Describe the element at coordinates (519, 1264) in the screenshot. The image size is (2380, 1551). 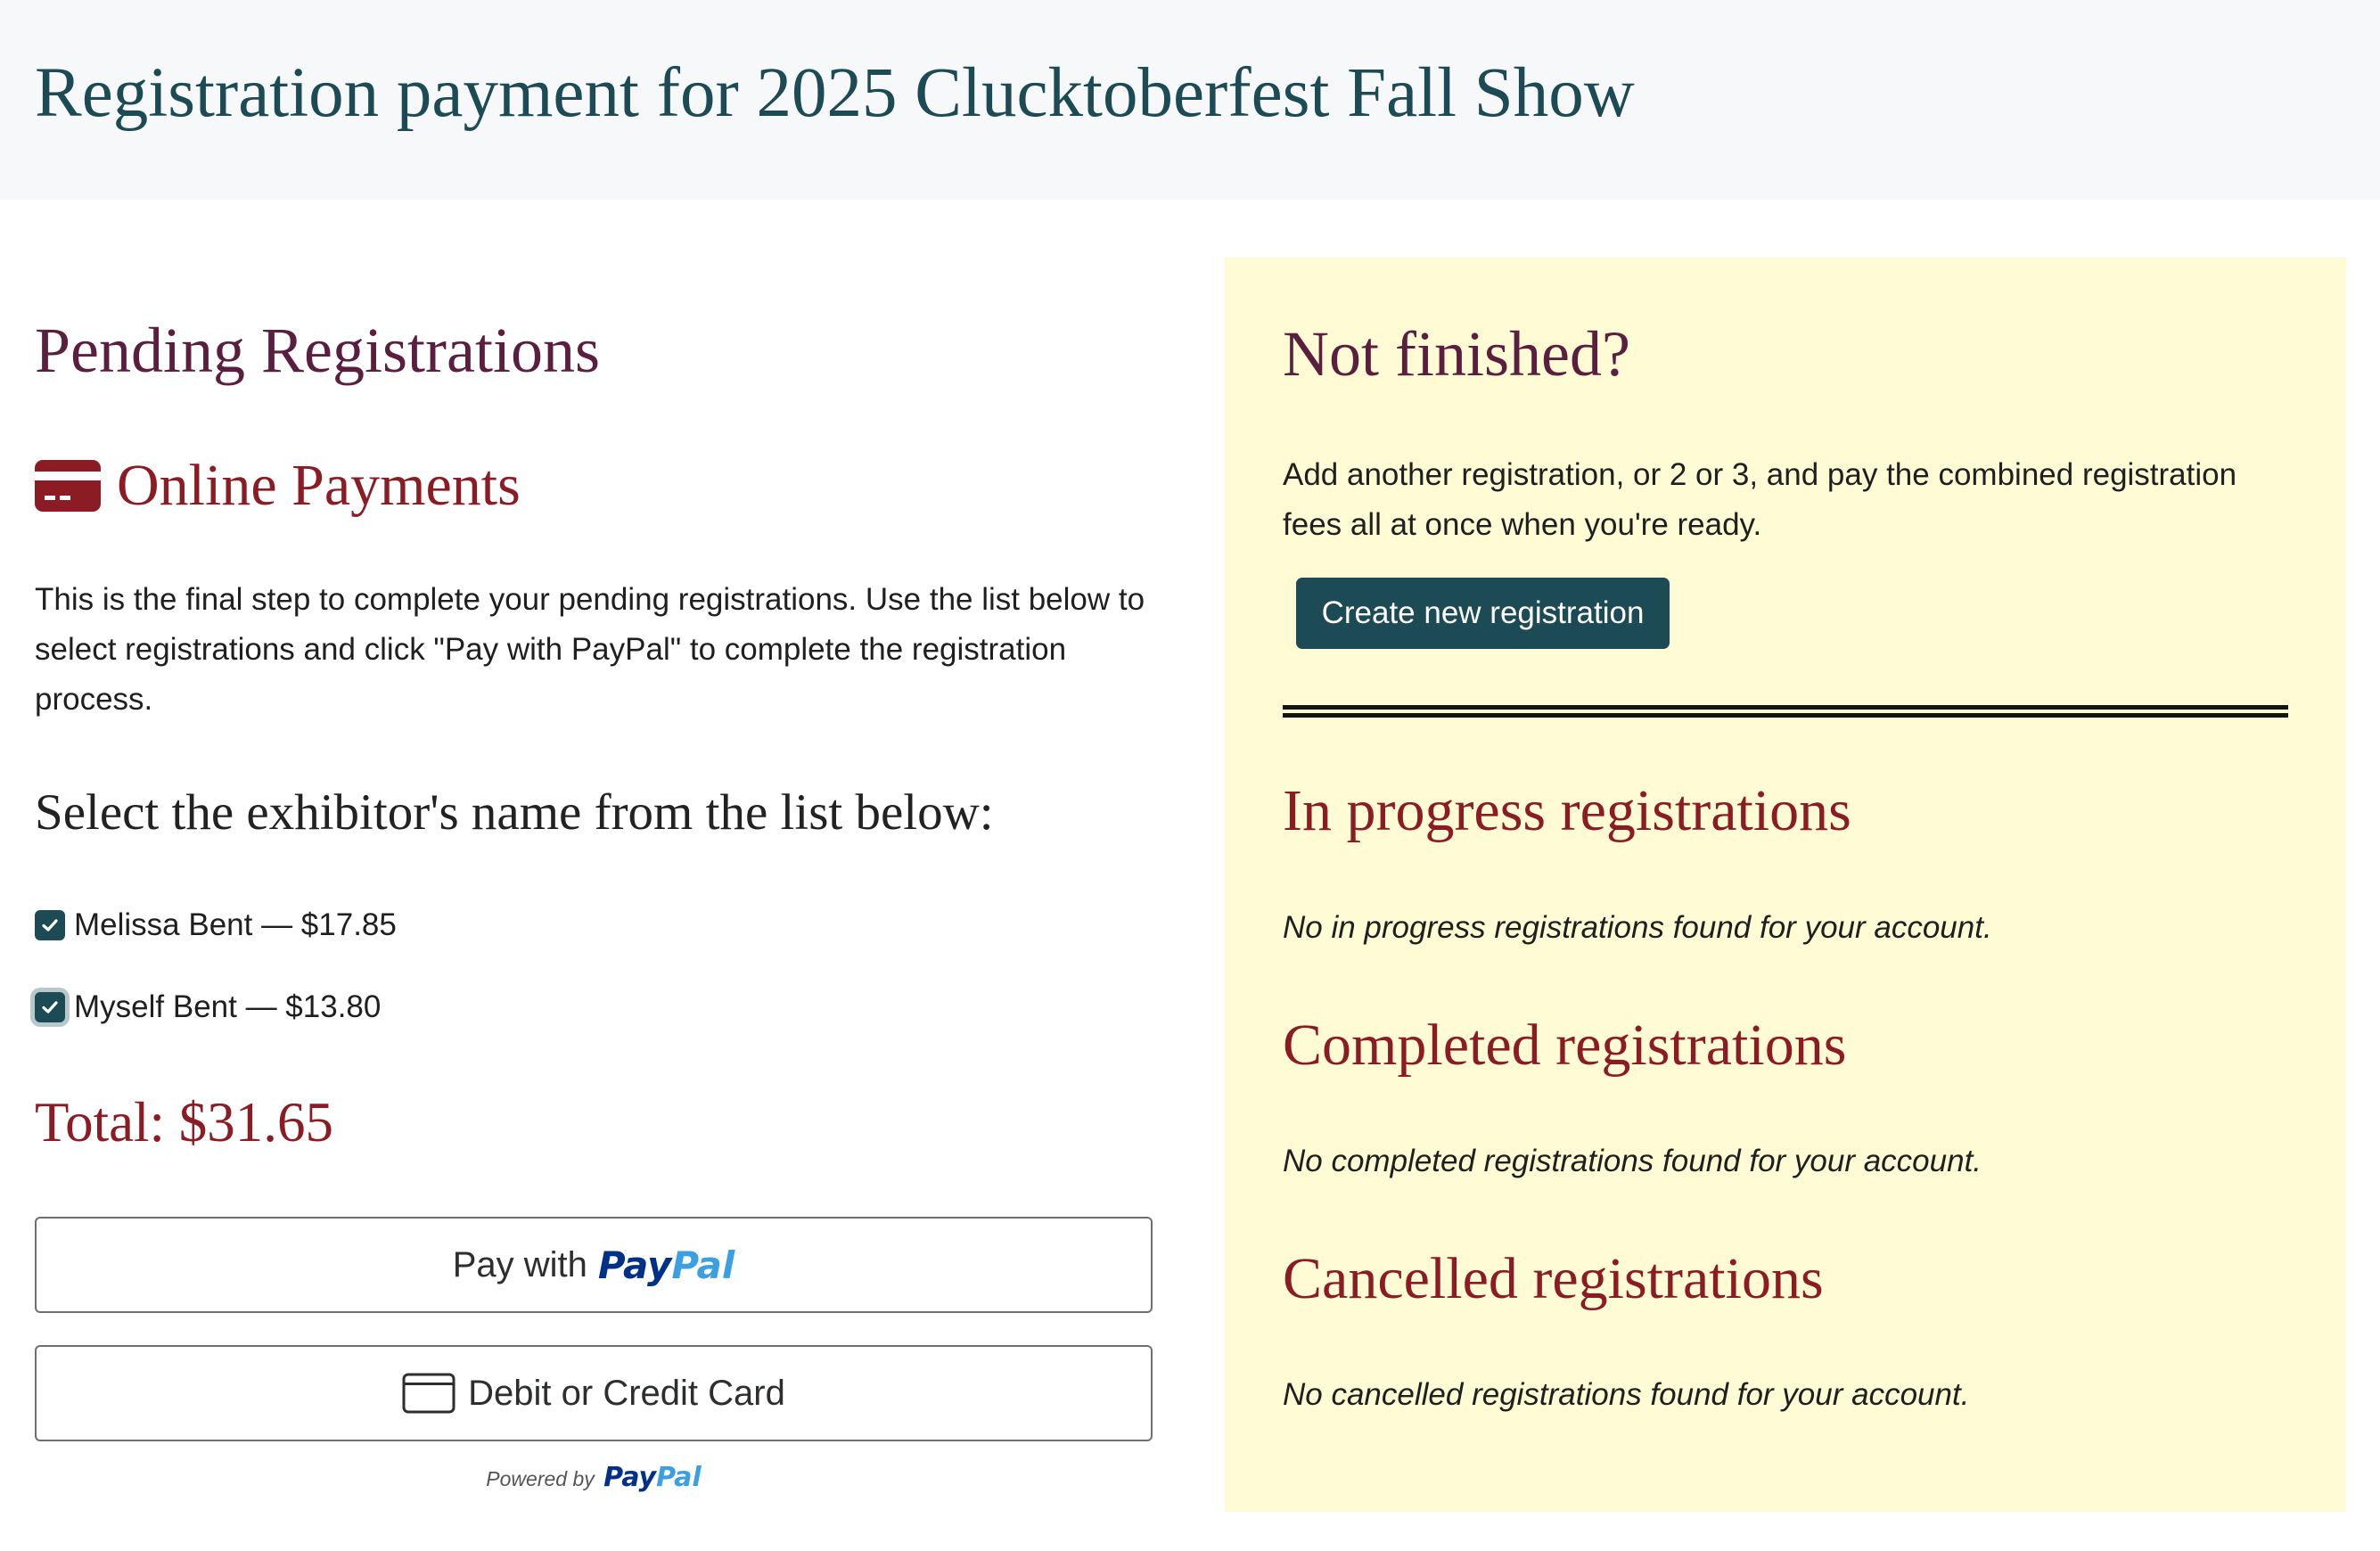
I see `pay-with-label: Pay with` at that location.